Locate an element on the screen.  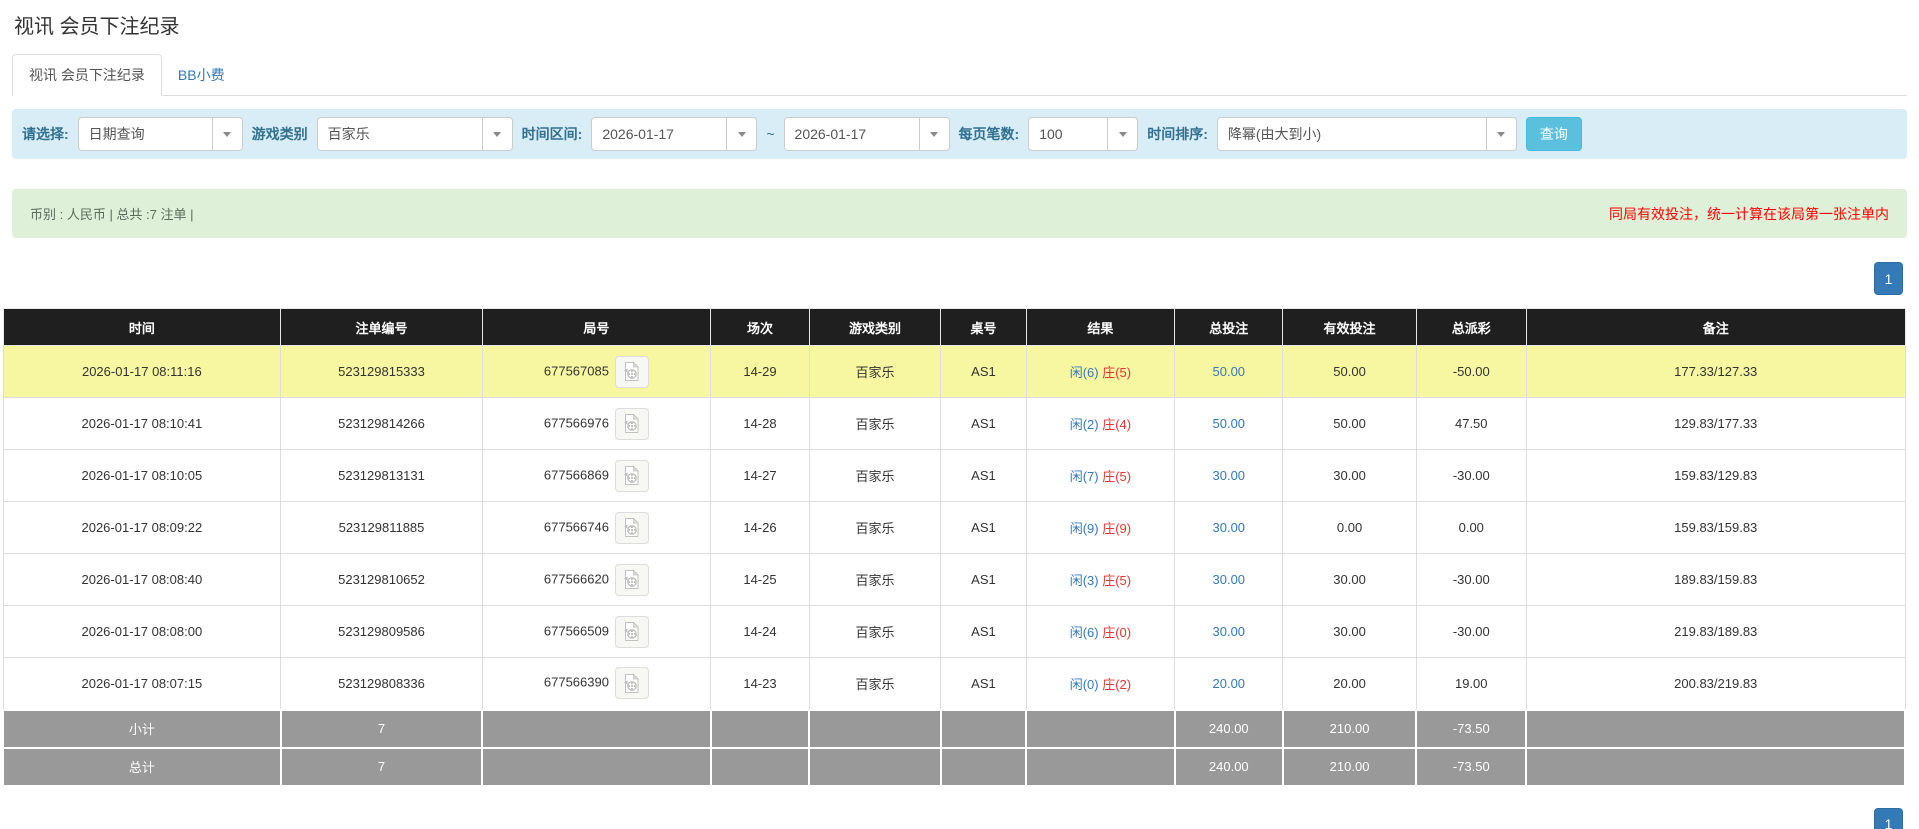
cell-valid-bet: 50.00 is located at coordinates (1349, 371).